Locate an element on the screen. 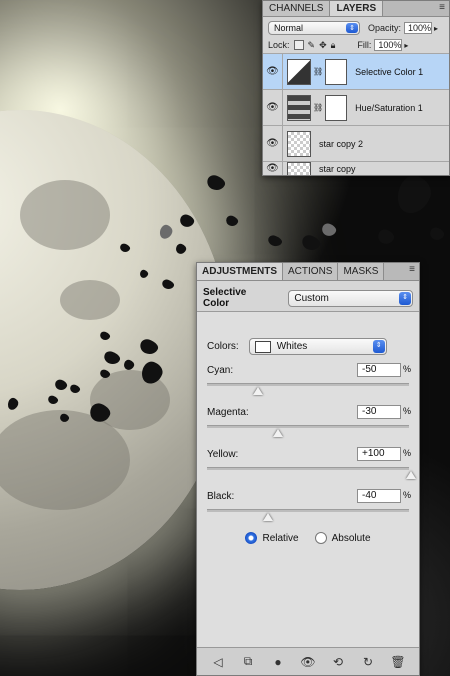 This screenshot has width=450, height=676. clip-layer-icon: ● is located at coordinates (278, 662).